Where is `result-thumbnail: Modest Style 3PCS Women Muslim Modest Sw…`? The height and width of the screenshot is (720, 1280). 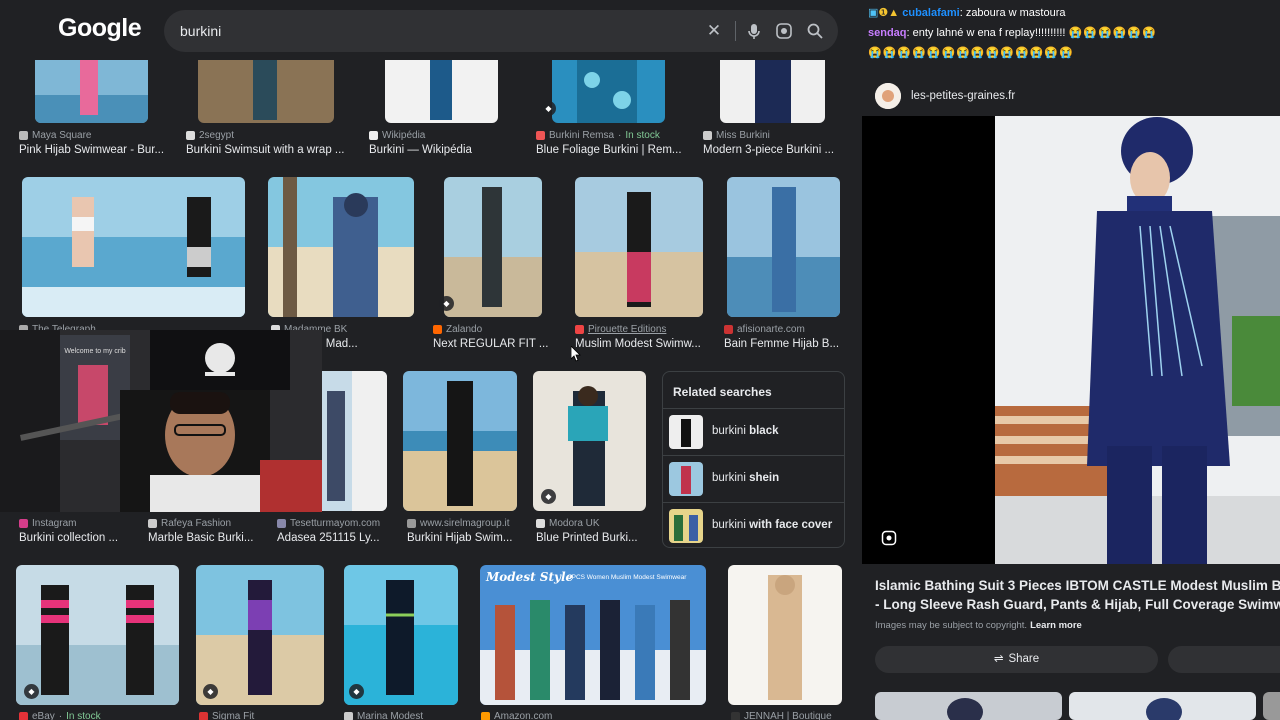 result-thumbnail: Modest Style 3PCS Women Muslim Modest Sw… is located at coordinates (593, 635).